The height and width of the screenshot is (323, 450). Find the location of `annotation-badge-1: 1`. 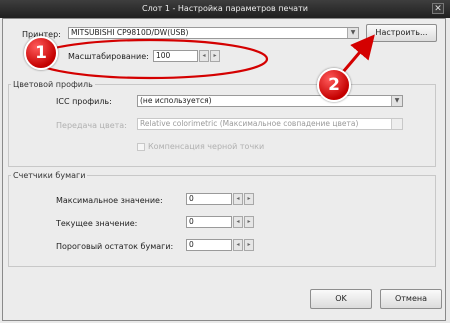

annotation-badge-1: 1 is located at coordinates (41, 53).